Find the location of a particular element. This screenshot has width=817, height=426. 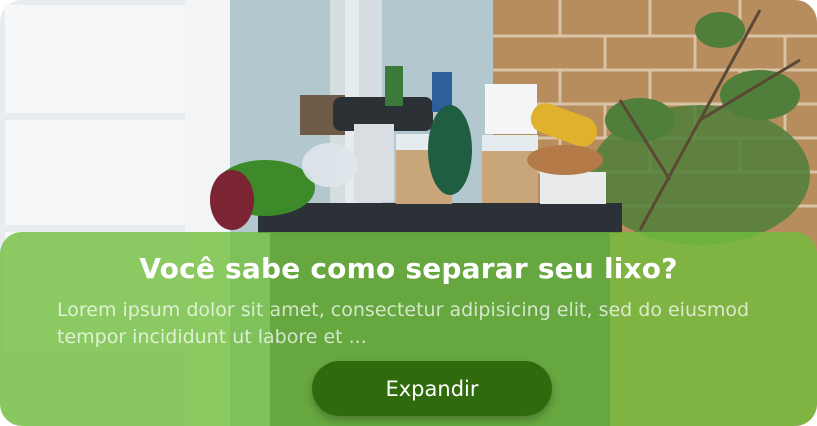

expand-button: Expandir is located at coordinates (432, 388).